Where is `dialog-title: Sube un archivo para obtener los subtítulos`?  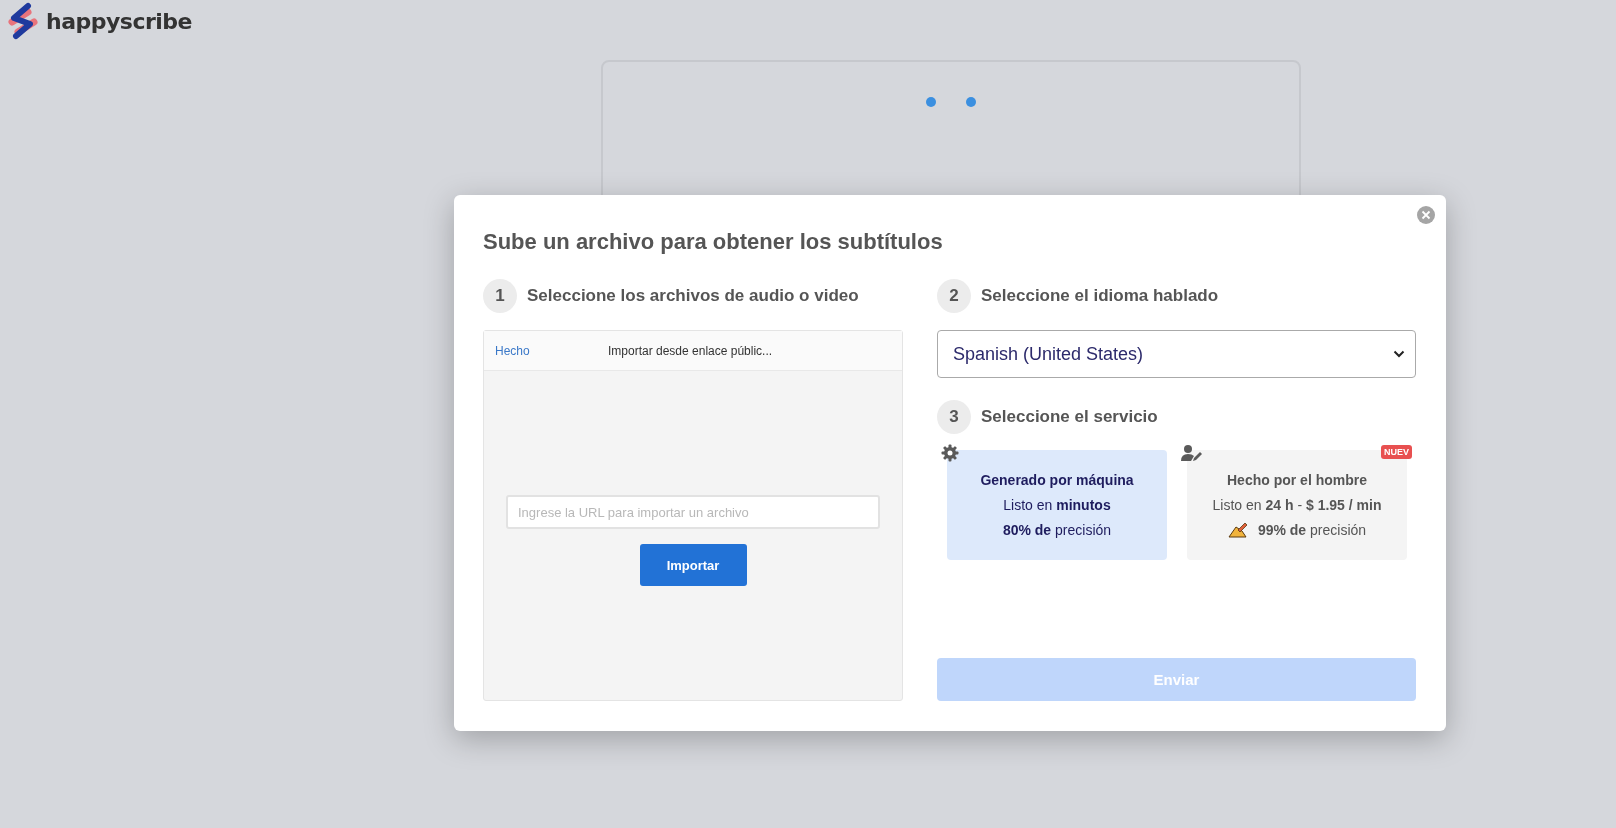 dialog-title: Sube un archivo para obtener los subtítulos is located at coordinates (713, 242).